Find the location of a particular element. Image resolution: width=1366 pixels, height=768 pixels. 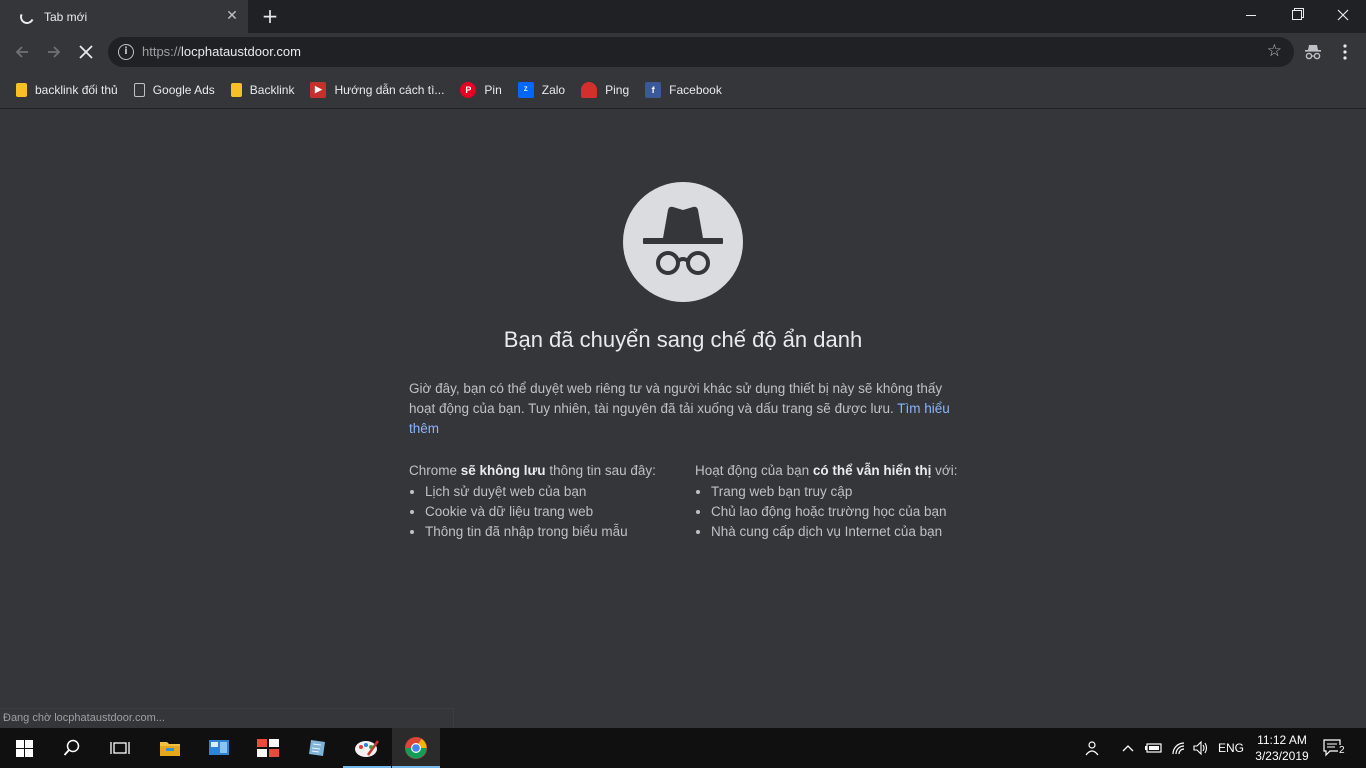

taskbar-file-explorer is located at coordinates (170, 748).